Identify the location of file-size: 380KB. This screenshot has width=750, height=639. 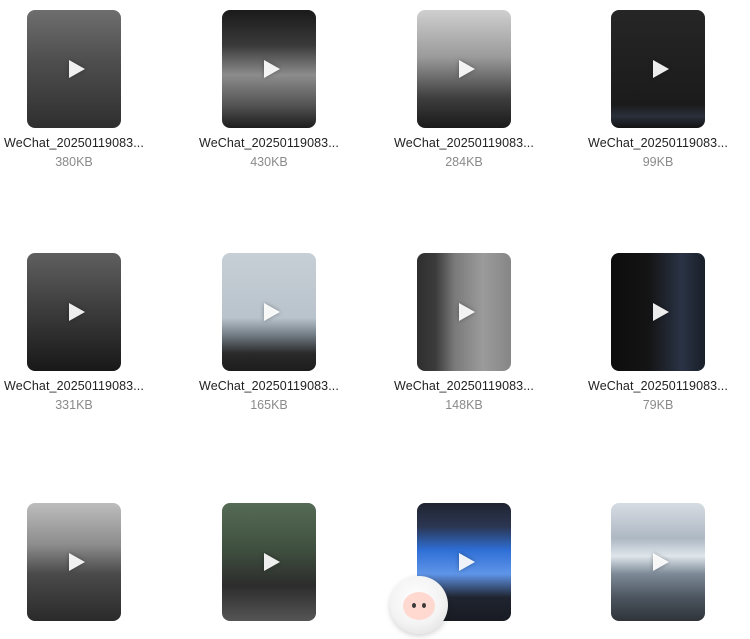
(74, 162).